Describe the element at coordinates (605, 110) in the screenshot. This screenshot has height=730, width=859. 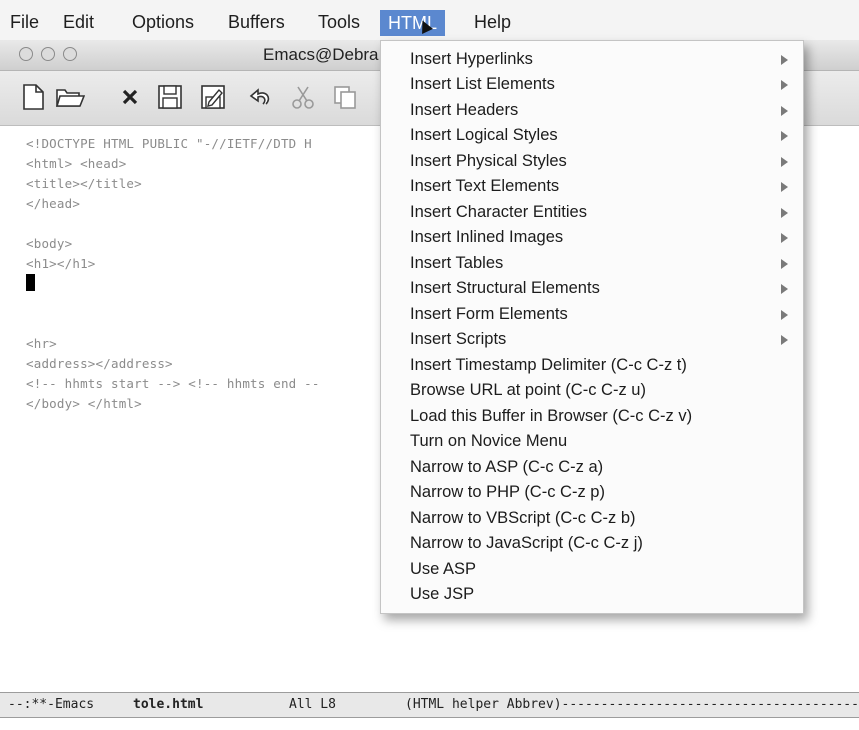
I see `menu-item-insert-headers: Insert Headers` at that location.